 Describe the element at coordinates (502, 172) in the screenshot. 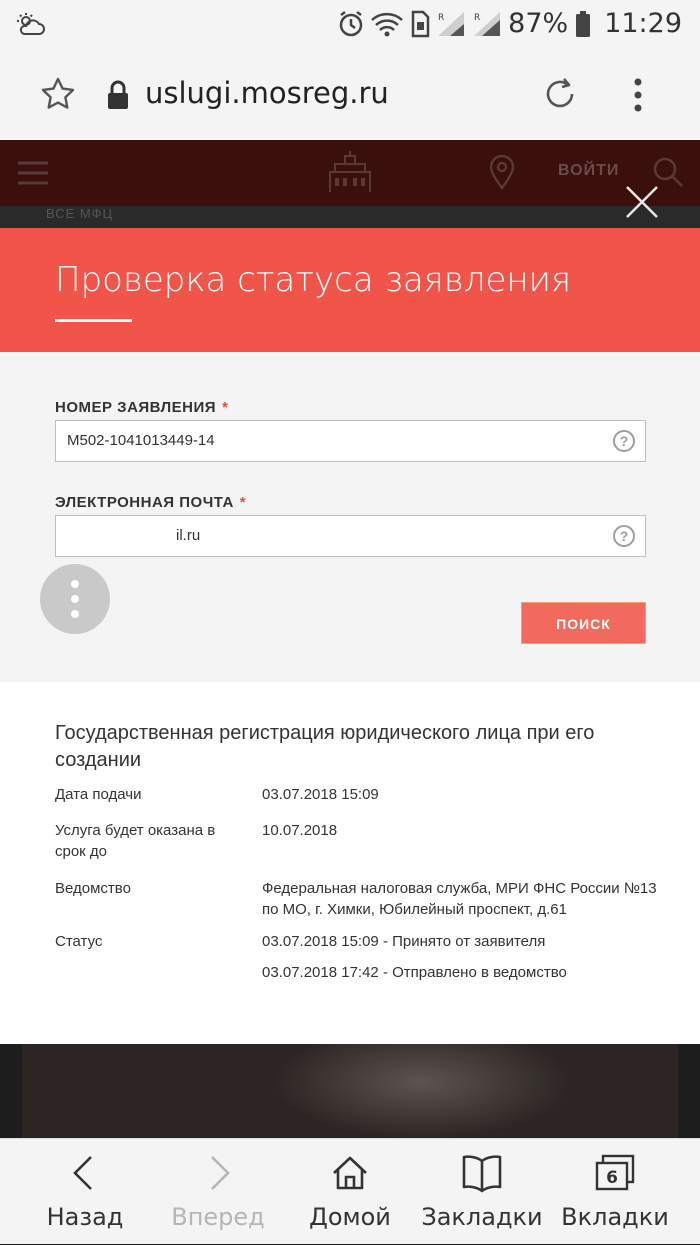

I see `location-pin-icon` at that location.